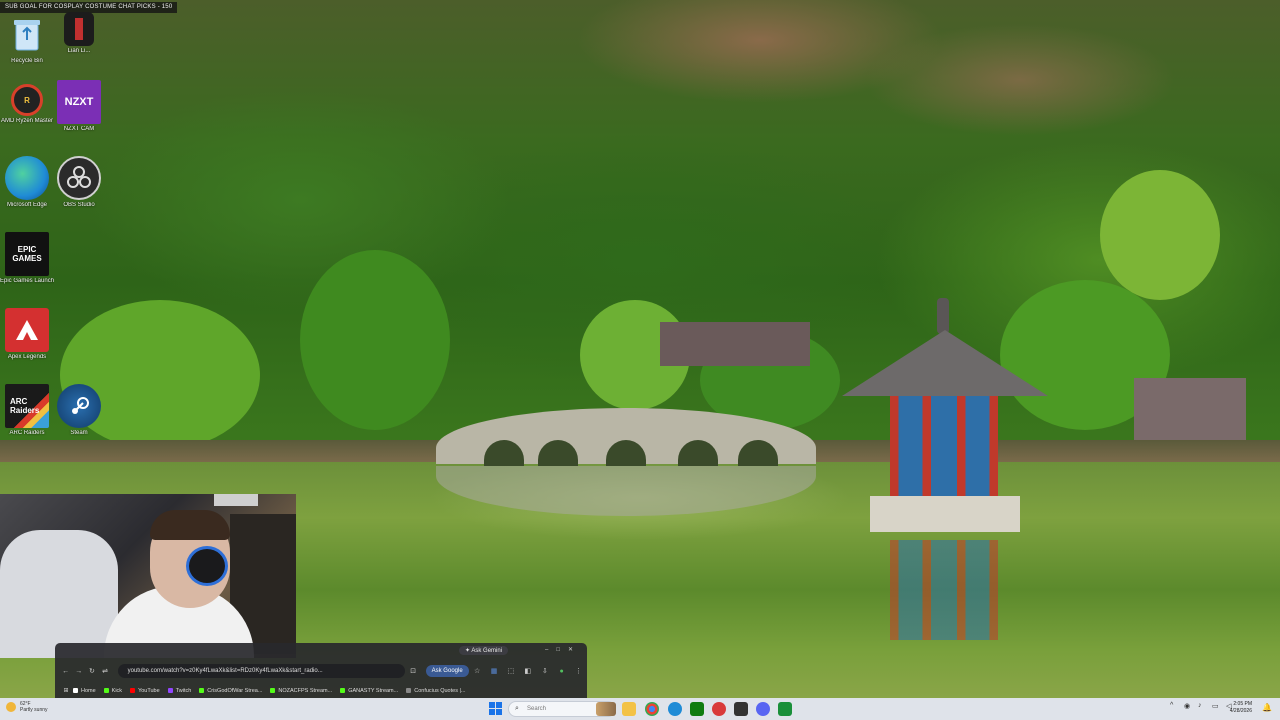  Describe the element at coordinates (409, 690) in the screenshot. I see `globe-icon` at that location.